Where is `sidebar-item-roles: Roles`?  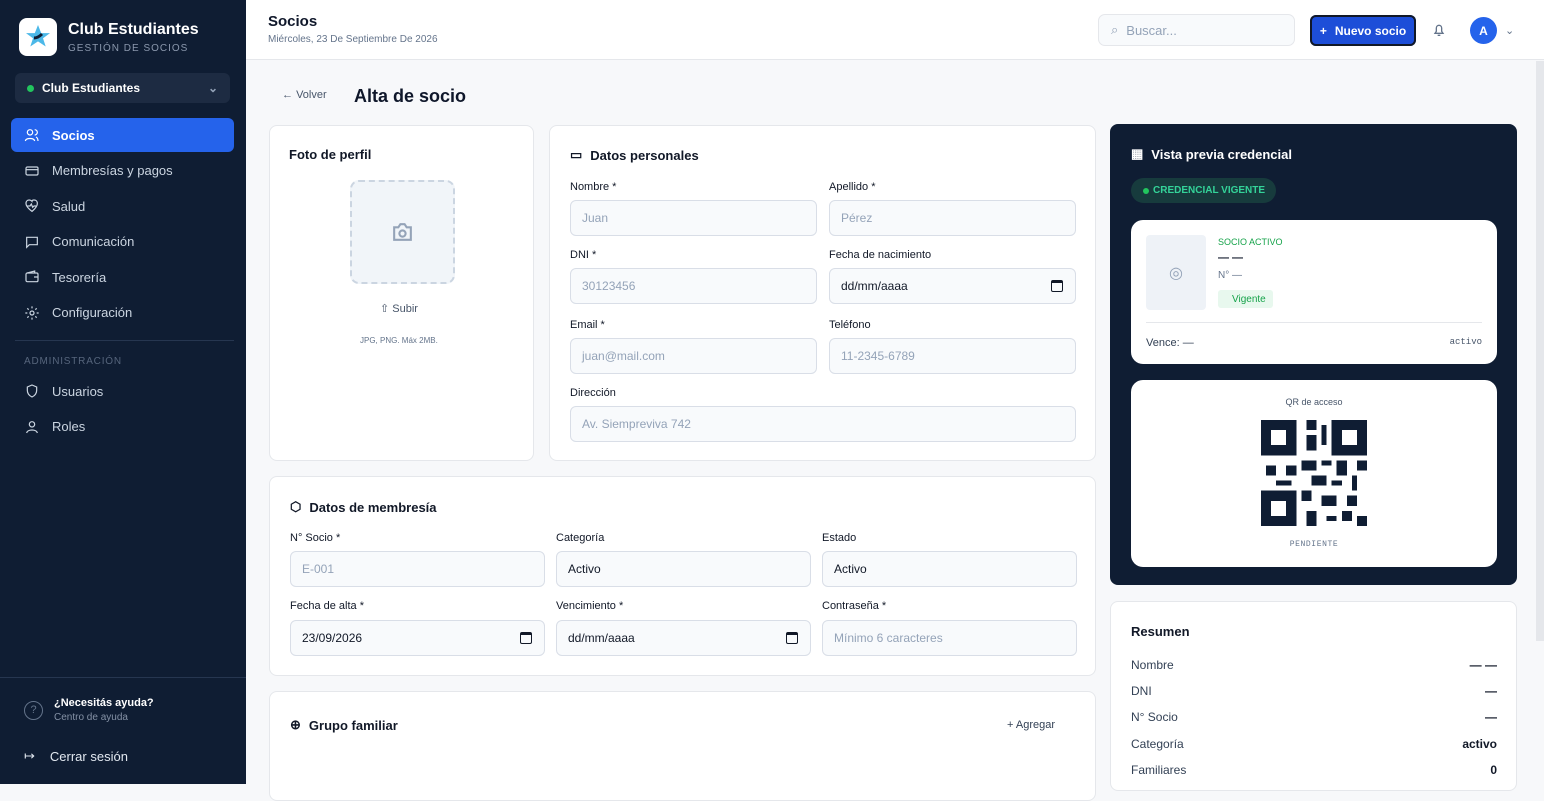 sidebar-item-roles: Roles is located at coordinates (122, 427).